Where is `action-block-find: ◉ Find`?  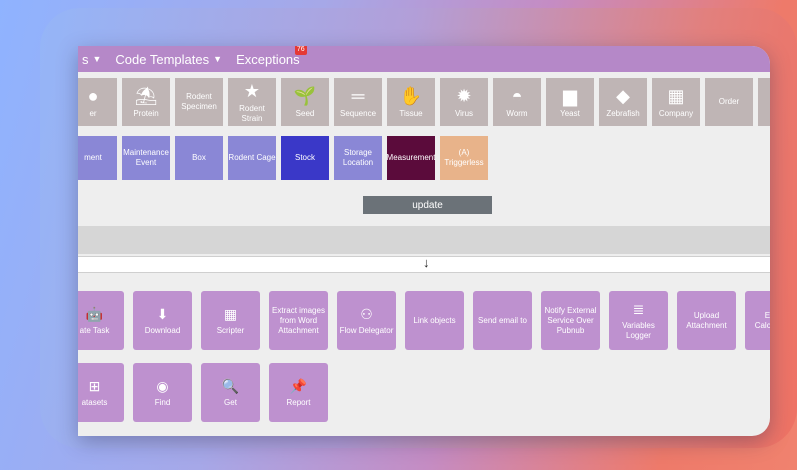
action-block-find: ◉ Find is located at coordinates (162, 392).